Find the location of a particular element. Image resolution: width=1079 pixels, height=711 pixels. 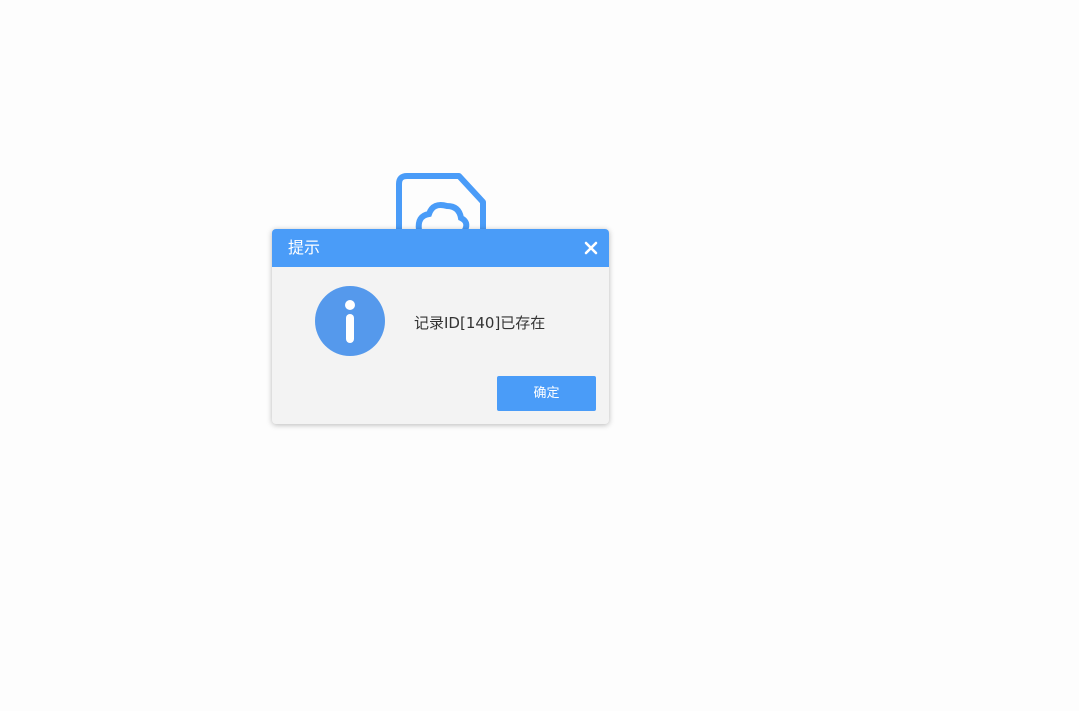

alert-dialog: 提示 记录ID[140]已存在 确定 is located at coordinates (440, 326).